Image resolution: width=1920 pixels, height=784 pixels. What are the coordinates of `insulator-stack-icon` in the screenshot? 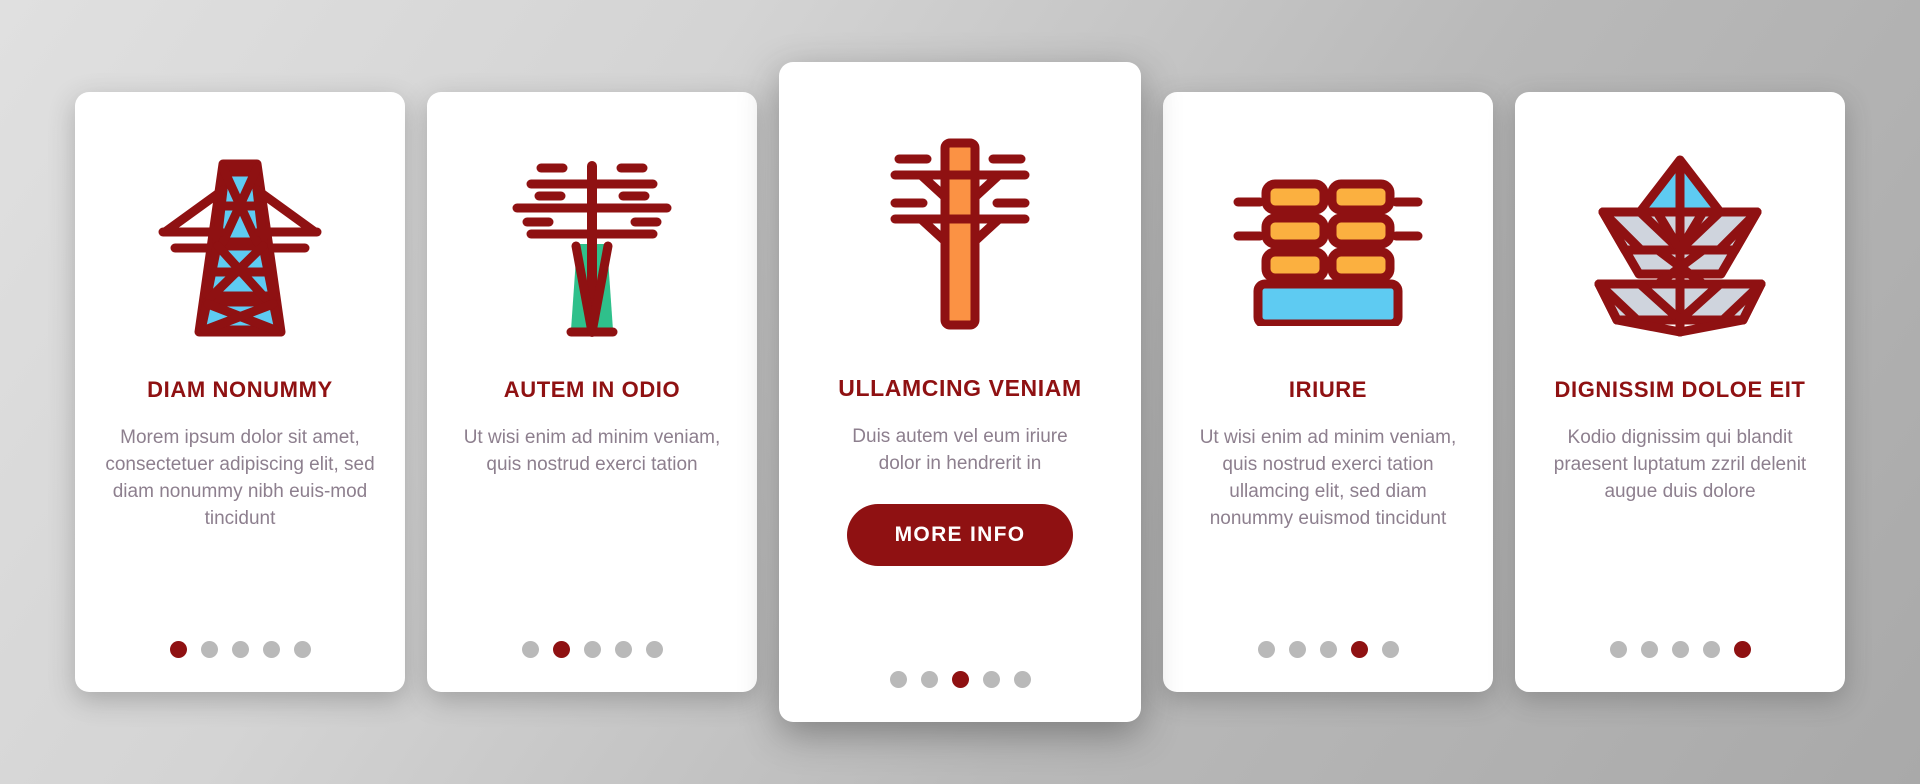 It's located at (1328, 246).